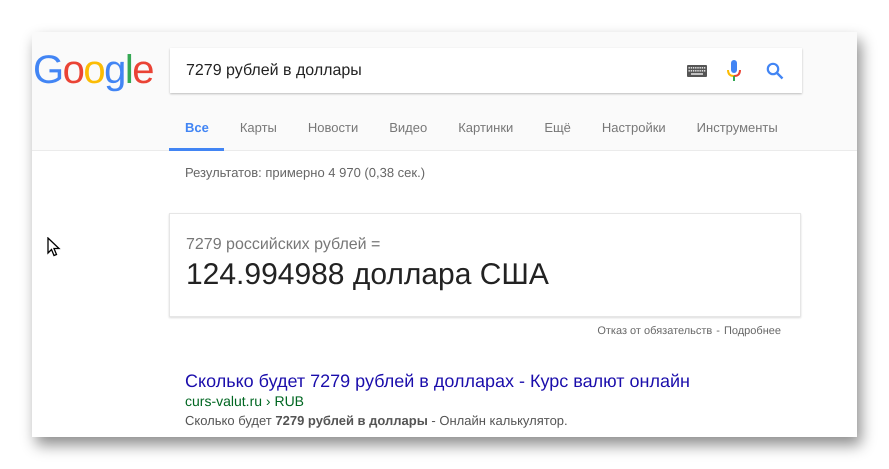  What do you see at coordinates (697, 70) in the screenshot?
I see `keyboard-icon` at bounding box center [697, 70].